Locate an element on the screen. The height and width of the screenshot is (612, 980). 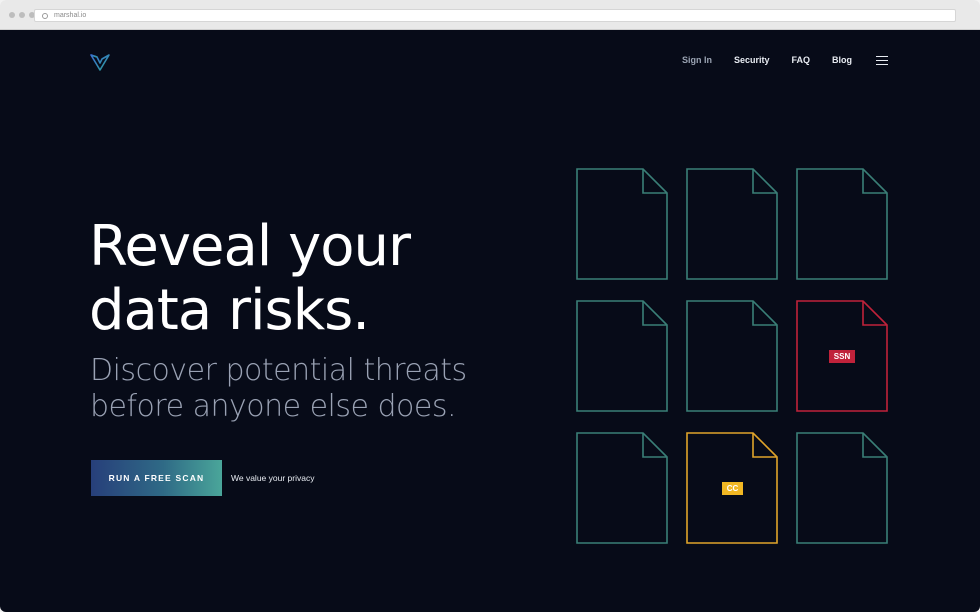
browser-chrome: marshal.io is located at coordinates (490, 15).